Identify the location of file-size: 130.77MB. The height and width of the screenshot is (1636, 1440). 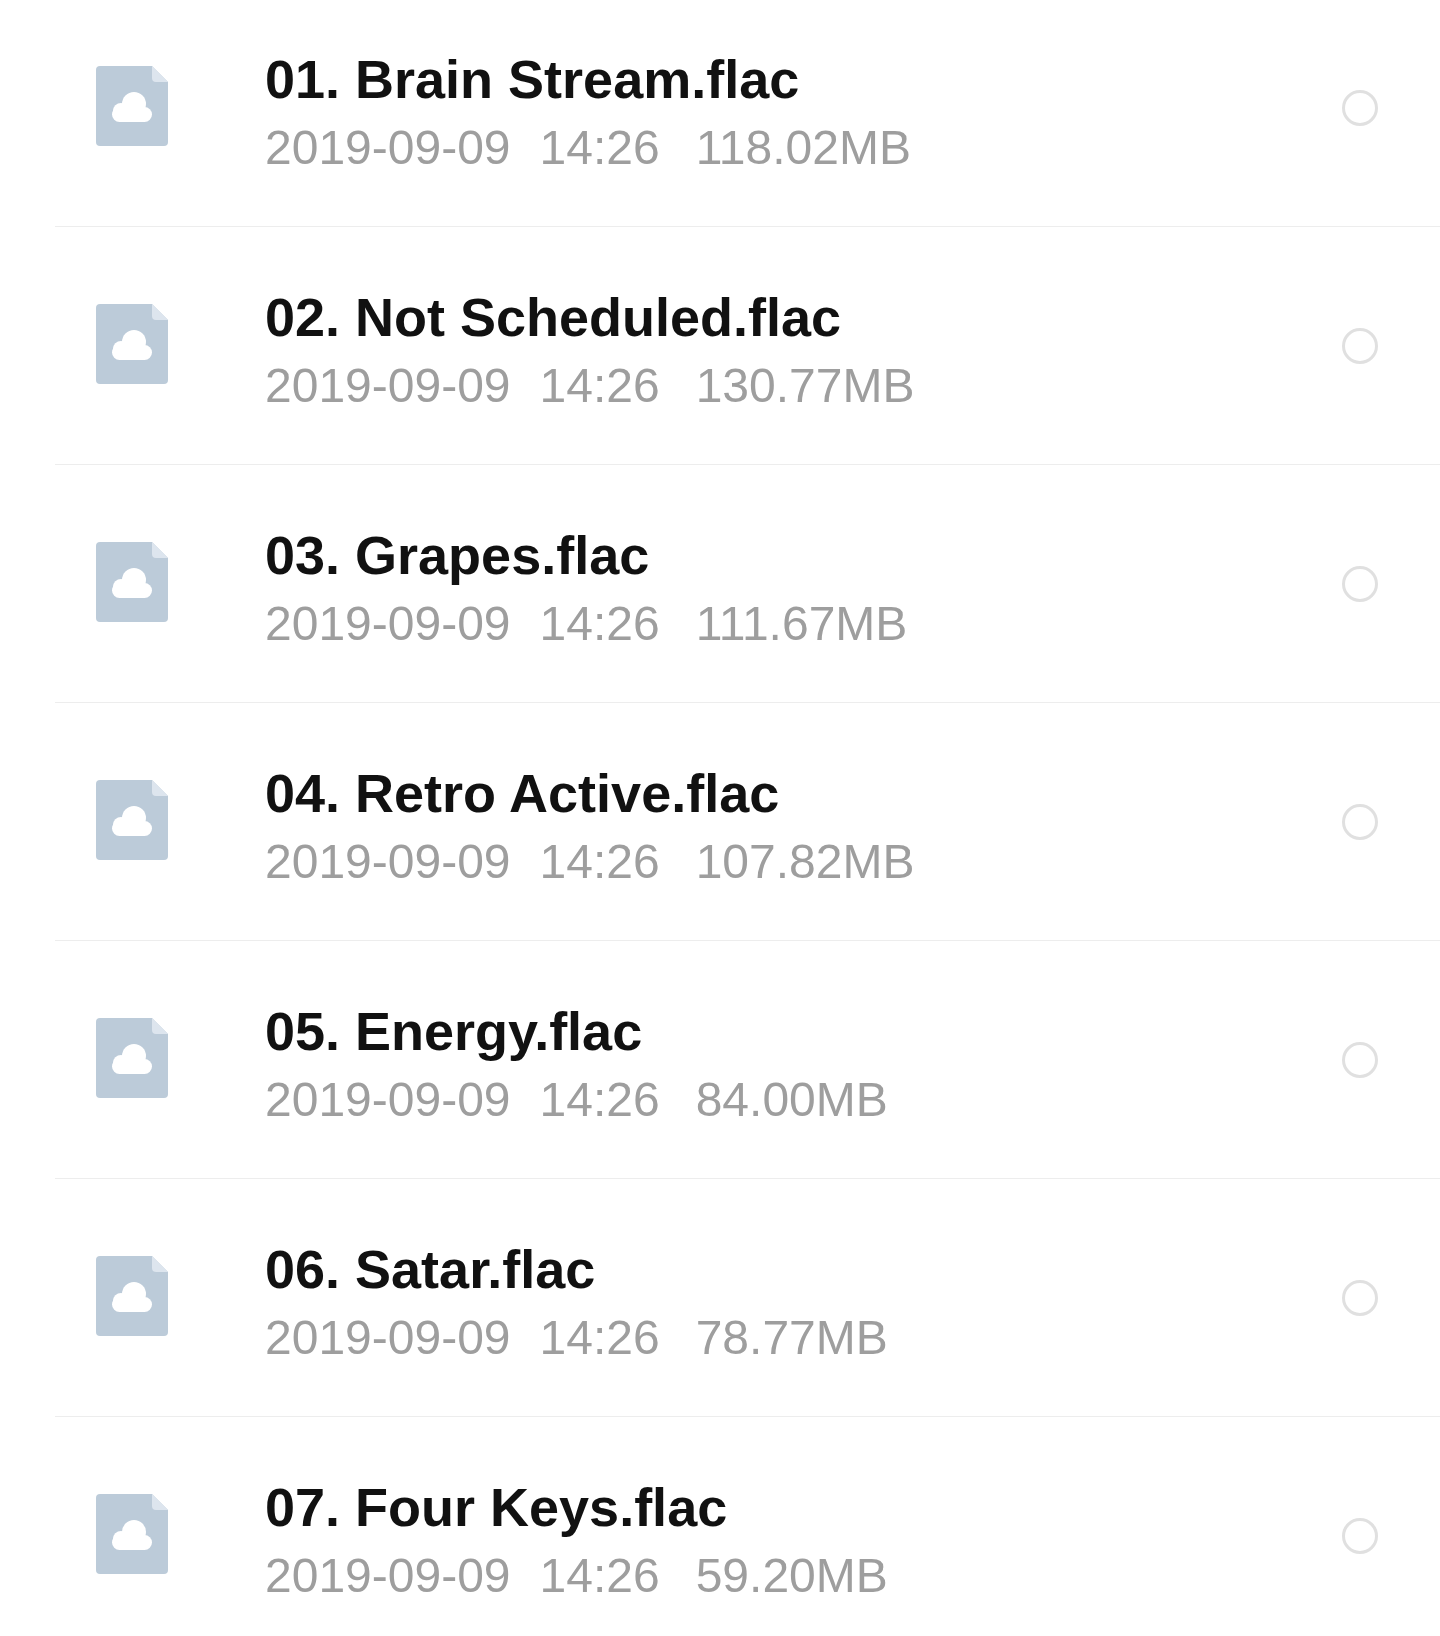
(805, 386).